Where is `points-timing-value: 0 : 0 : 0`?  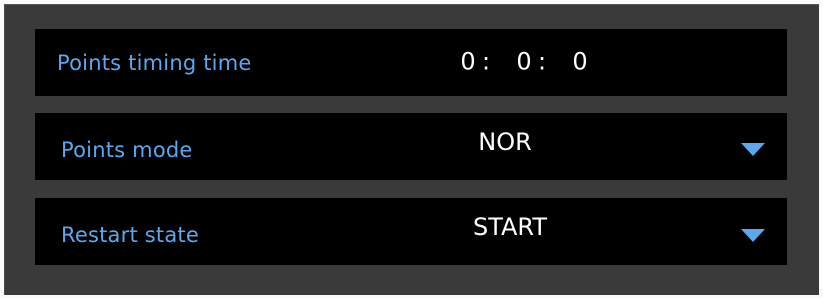
points-timing-value: 0 : 0 : 0 is located at coordinates (524, 61).